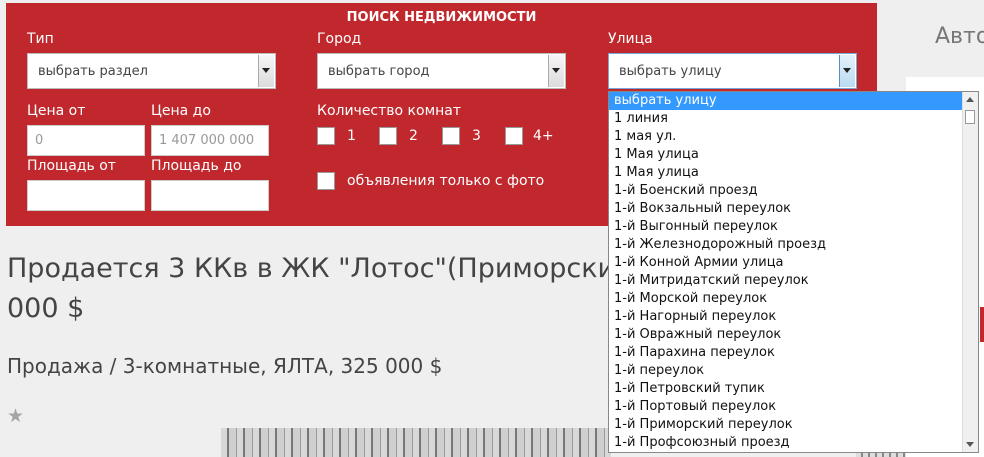  I want to click on type-label: Тип, so click(40, 39).